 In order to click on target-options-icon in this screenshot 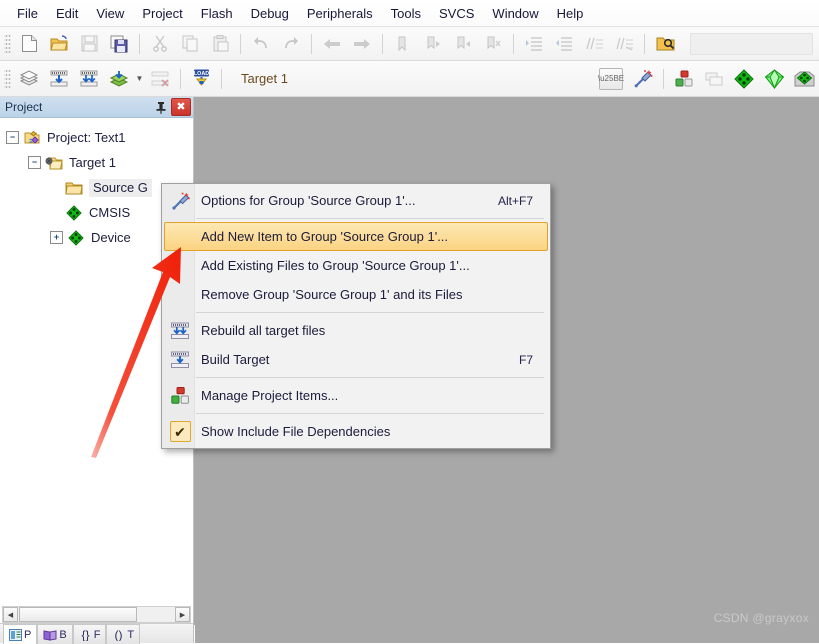, I will do `click(643, 79)`.